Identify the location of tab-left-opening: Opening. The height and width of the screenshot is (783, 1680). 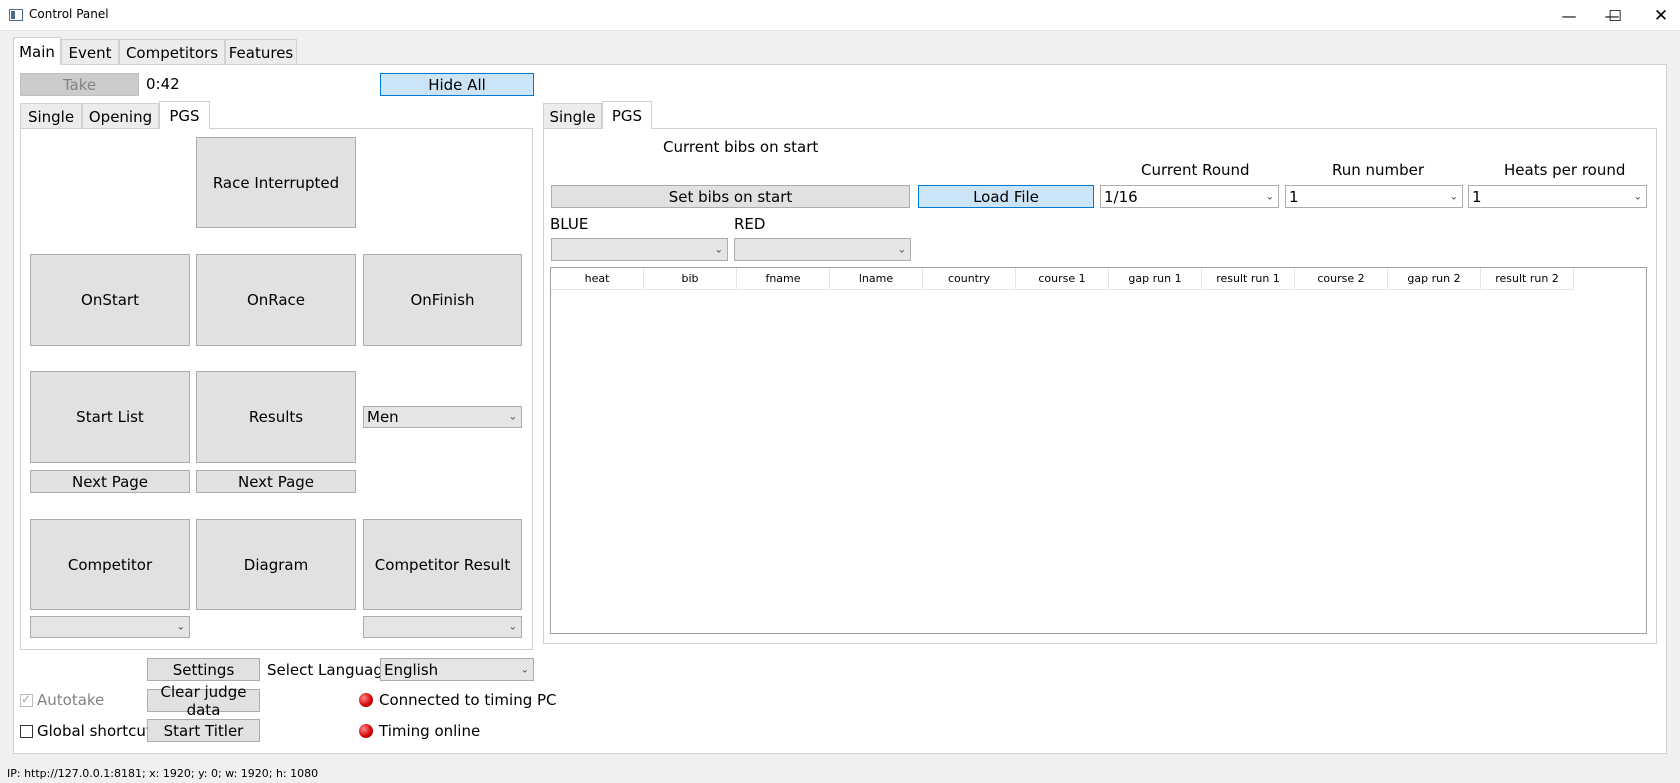
(120, 116).